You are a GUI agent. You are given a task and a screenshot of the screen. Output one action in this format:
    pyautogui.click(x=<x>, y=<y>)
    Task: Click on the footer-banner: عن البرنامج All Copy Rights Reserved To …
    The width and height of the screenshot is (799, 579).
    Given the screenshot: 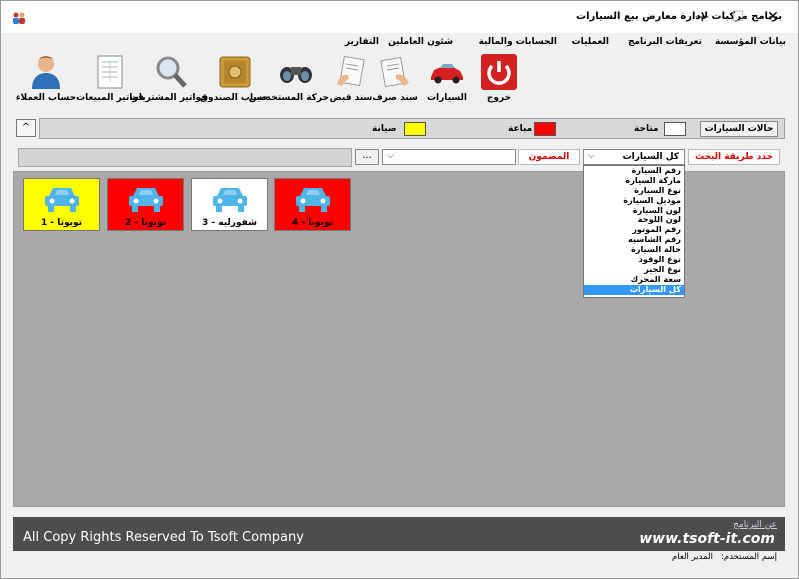 What is the action you would take?
    pyautogui.click(x=399, y=534)
    